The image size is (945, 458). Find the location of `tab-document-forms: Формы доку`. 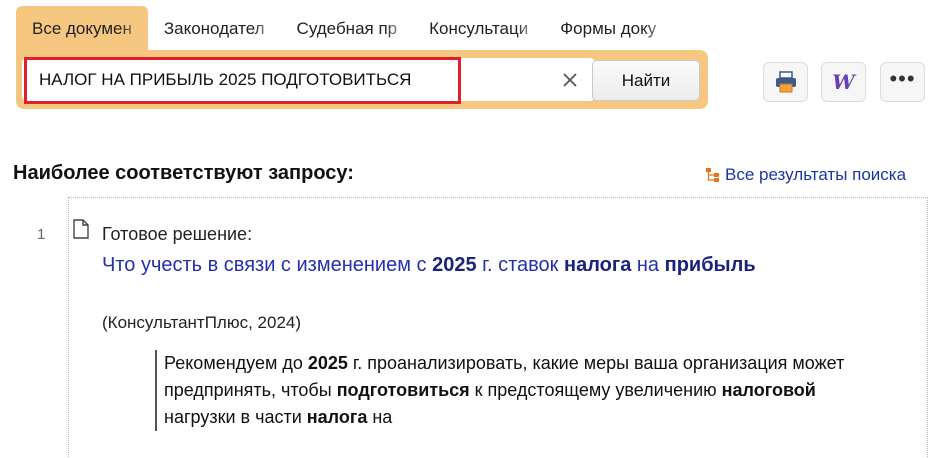

tab-document-forms: Формы доку is located at coordinates (608, 28).